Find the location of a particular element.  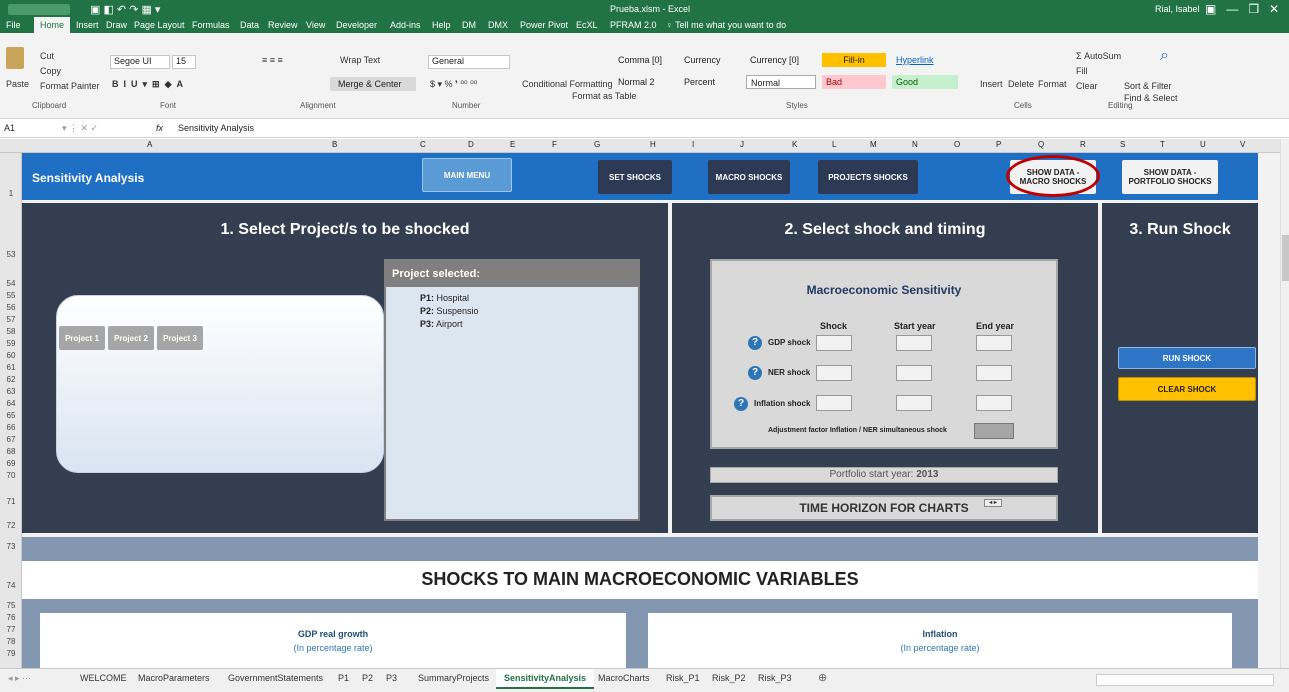

paste-button: Paste is located at coordinates (17, 84).